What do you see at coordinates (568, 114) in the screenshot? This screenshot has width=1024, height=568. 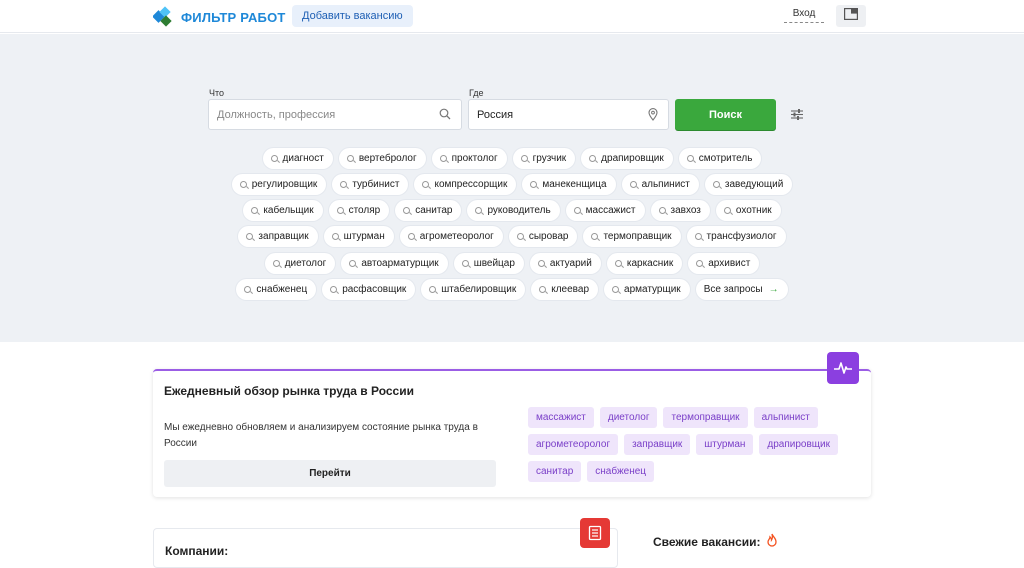 I see `where-input: Россия` at bounding box center [568, 114].